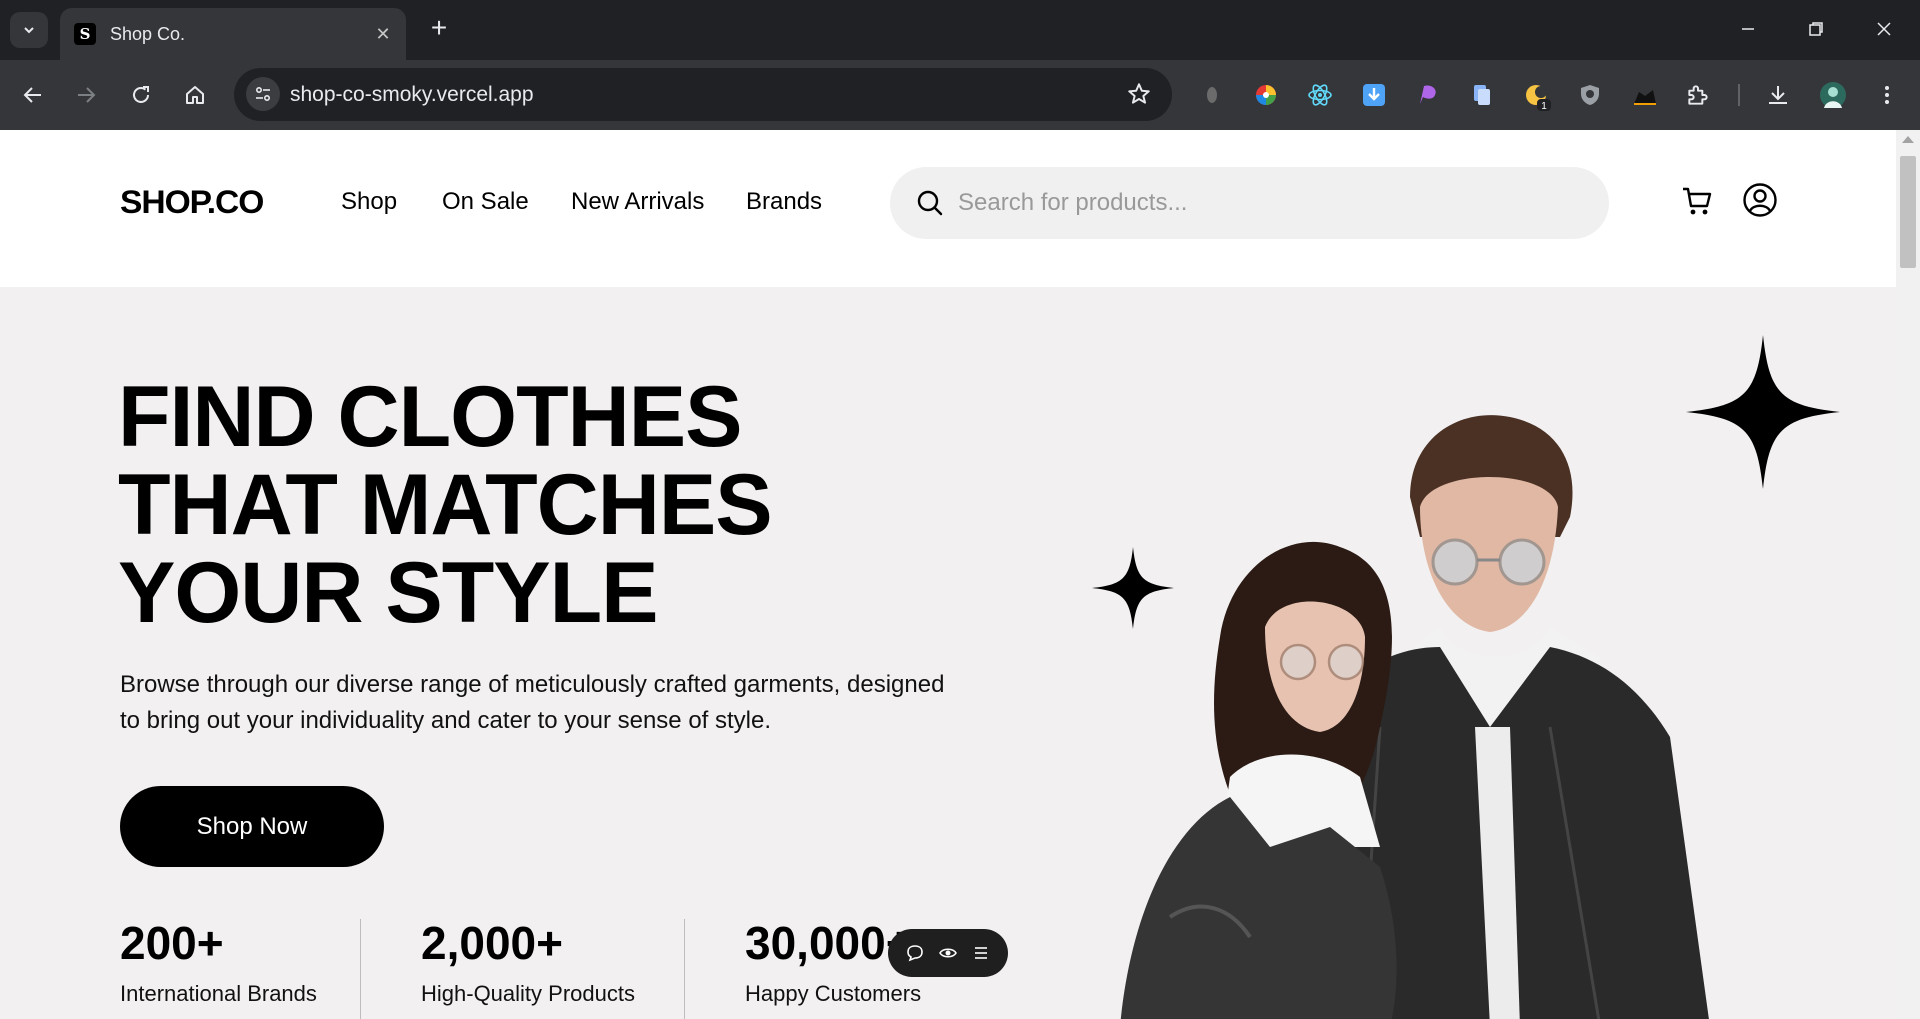  I want to click on nav-link-on-sale: On Sale, so click(485, 202).